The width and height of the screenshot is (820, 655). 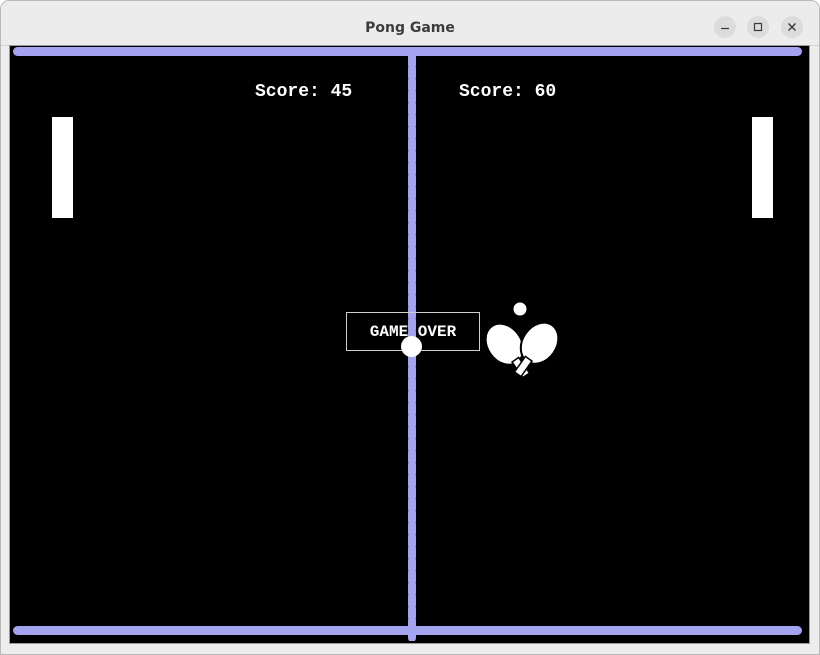 I want to click on minimize-button, so click(x=725, y=27).